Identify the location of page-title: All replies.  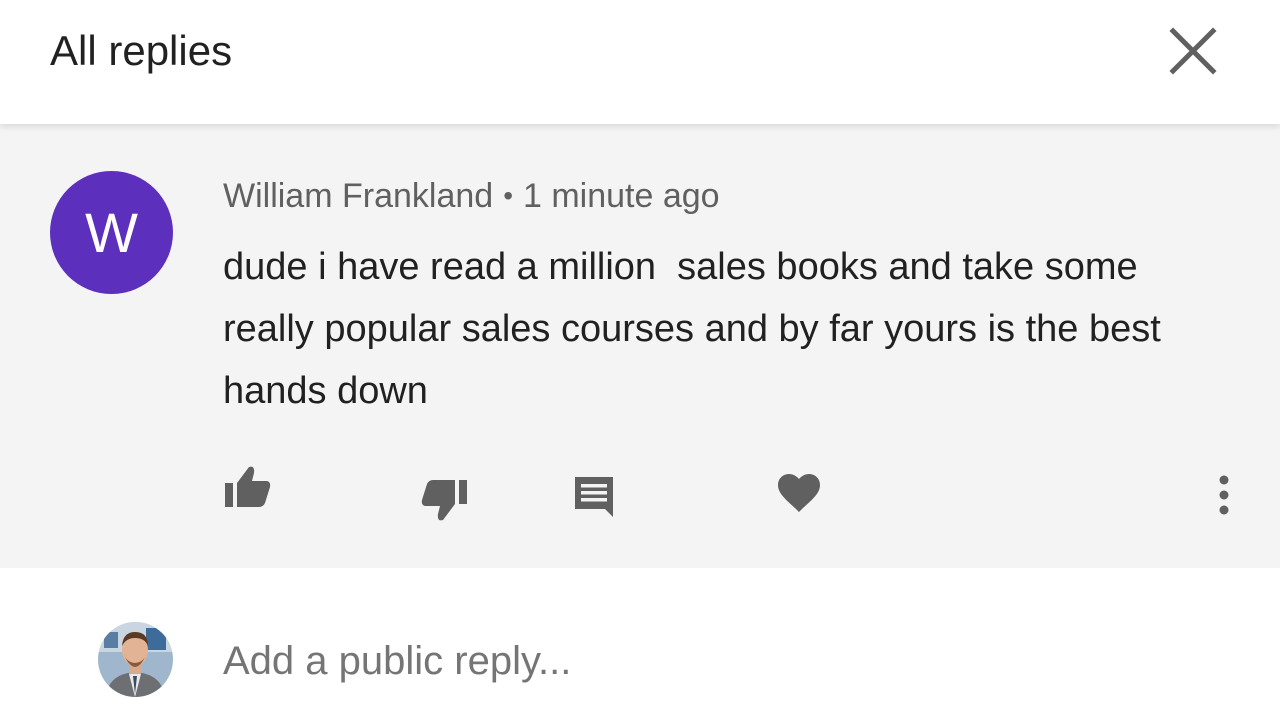
(141, 50).